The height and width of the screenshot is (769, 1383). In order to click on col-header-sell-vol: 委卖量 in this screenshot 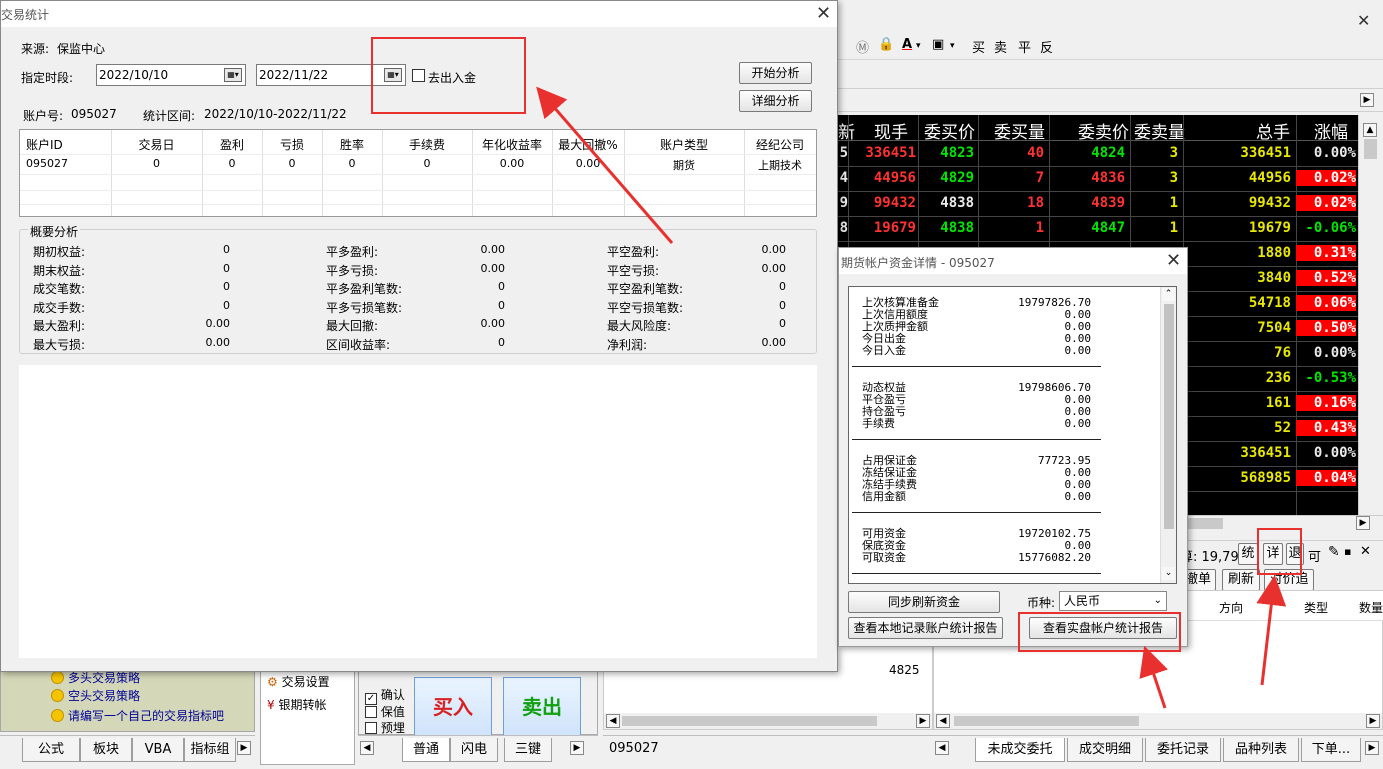, I will do `click(1159, 130)`.